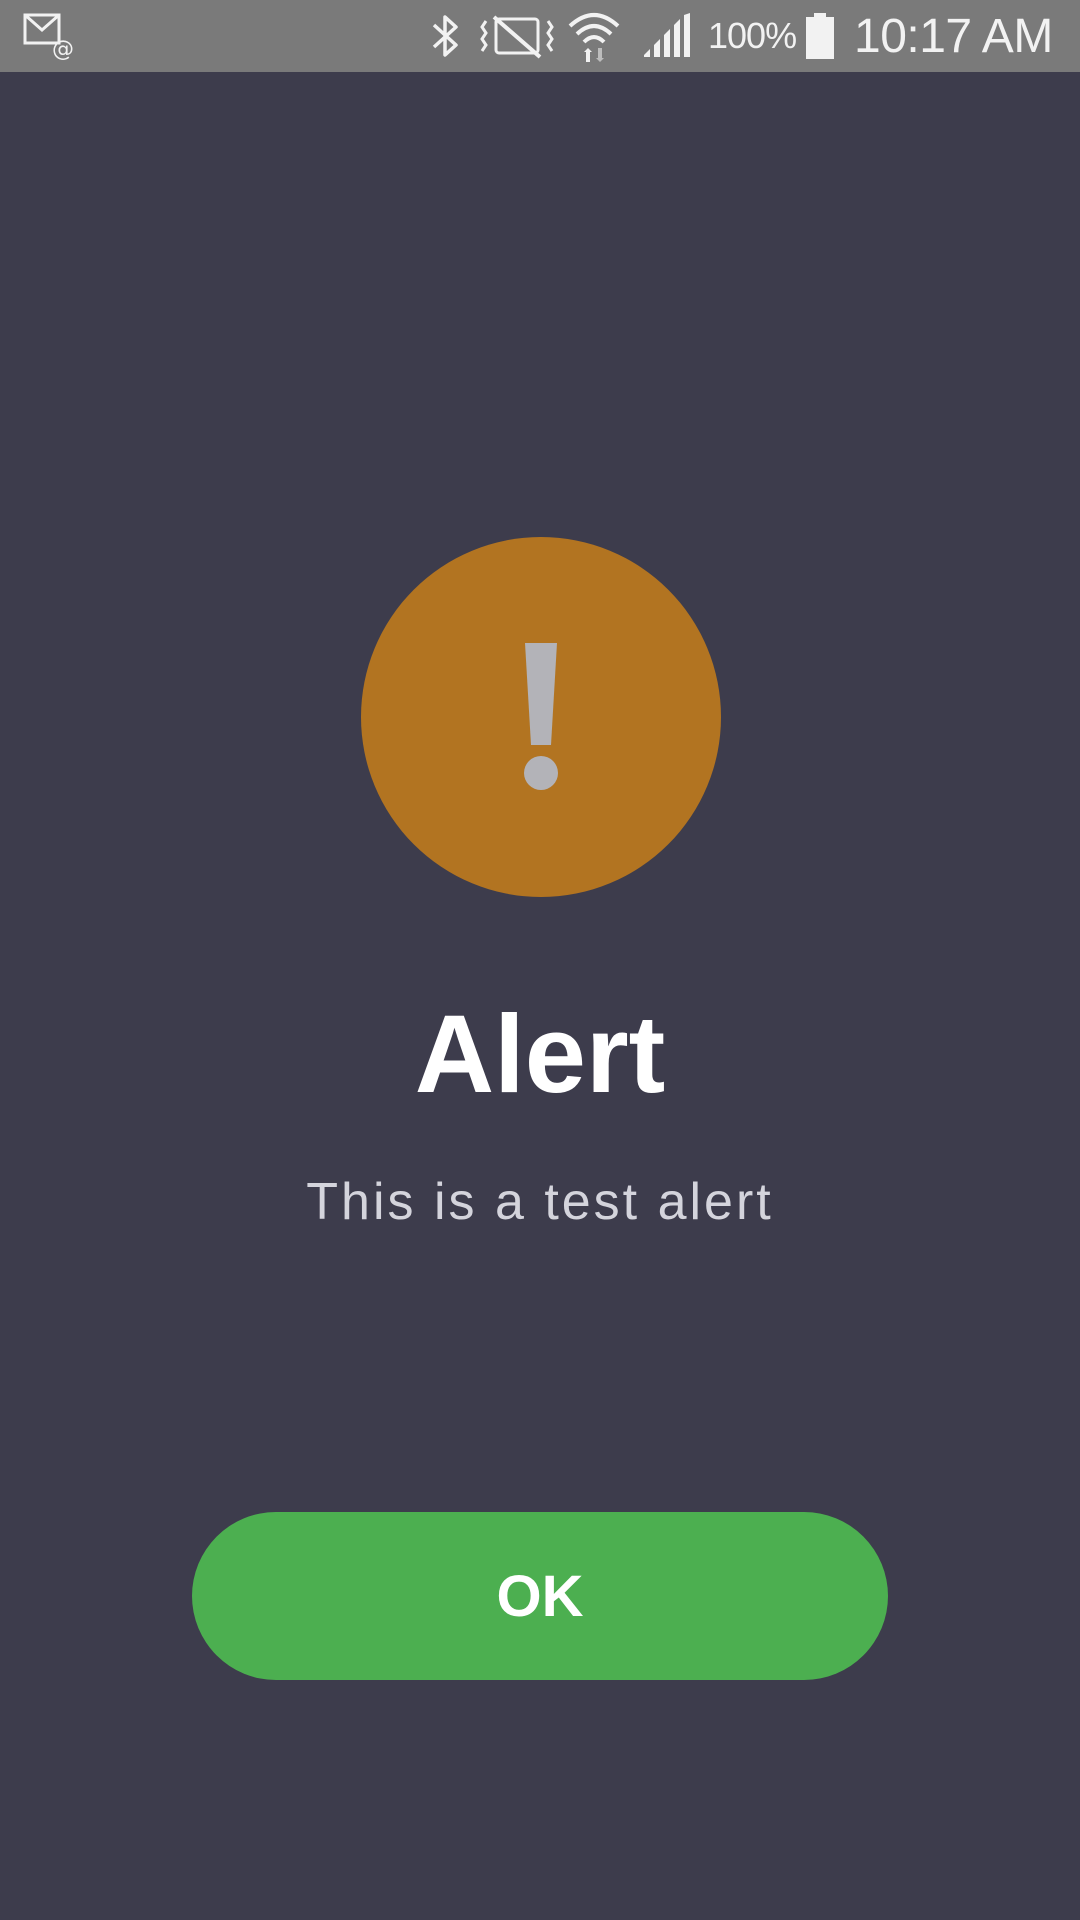 The image size is (1080, 1920). I want to click on status-bar: @ 100% 10:17 AM, so click(540, 36).